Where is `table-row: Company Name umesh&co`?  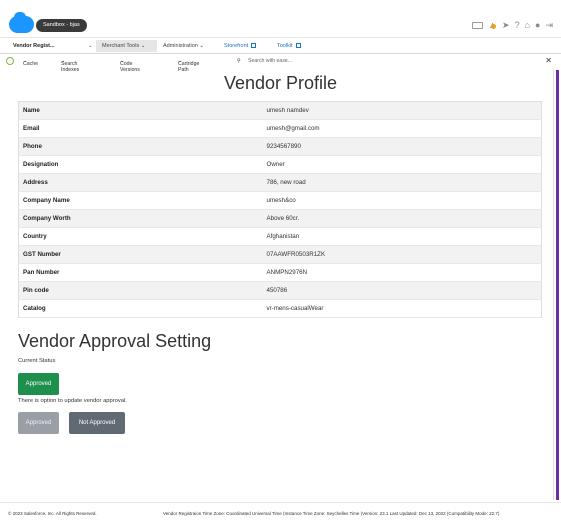
table-row: Company Name umesh&co is located at coordinates (280, 200).